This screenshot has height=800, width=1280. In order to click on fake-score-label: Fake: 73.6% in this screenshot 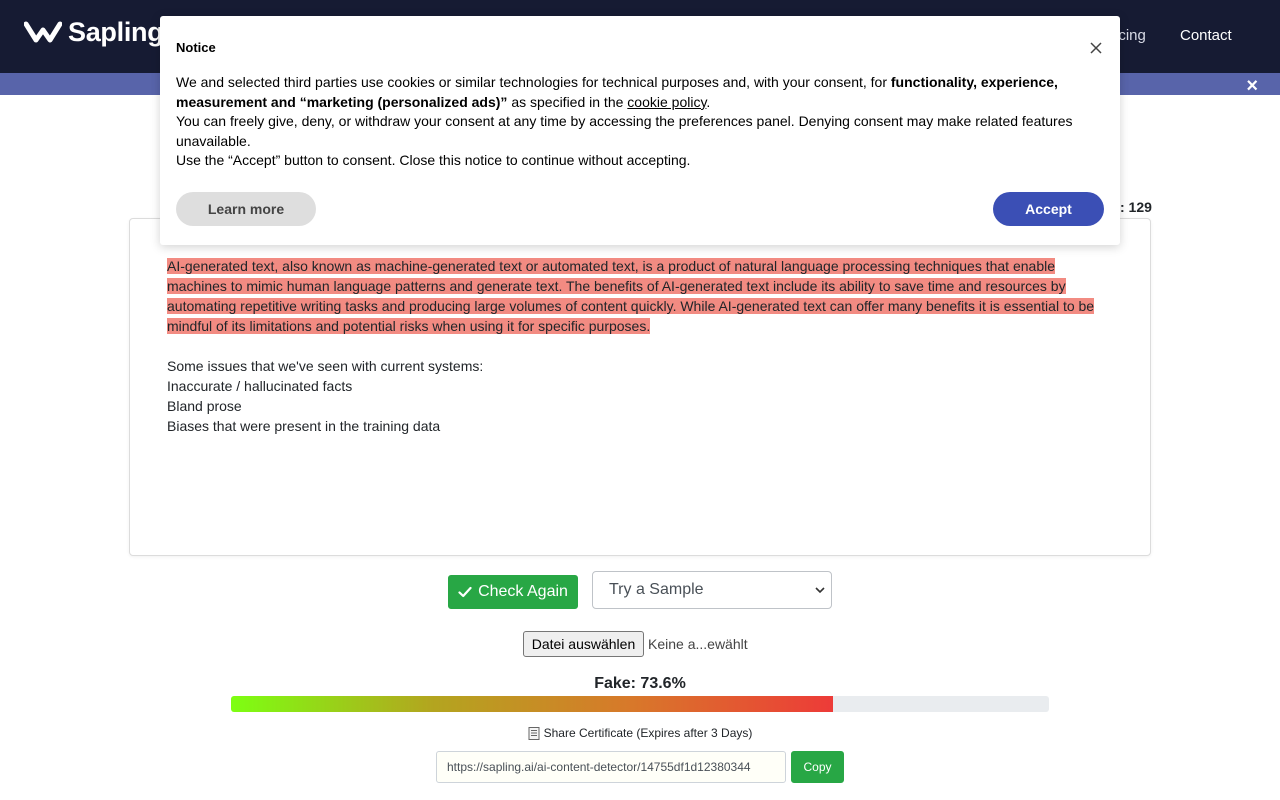, I will do `click(640, 683)`.